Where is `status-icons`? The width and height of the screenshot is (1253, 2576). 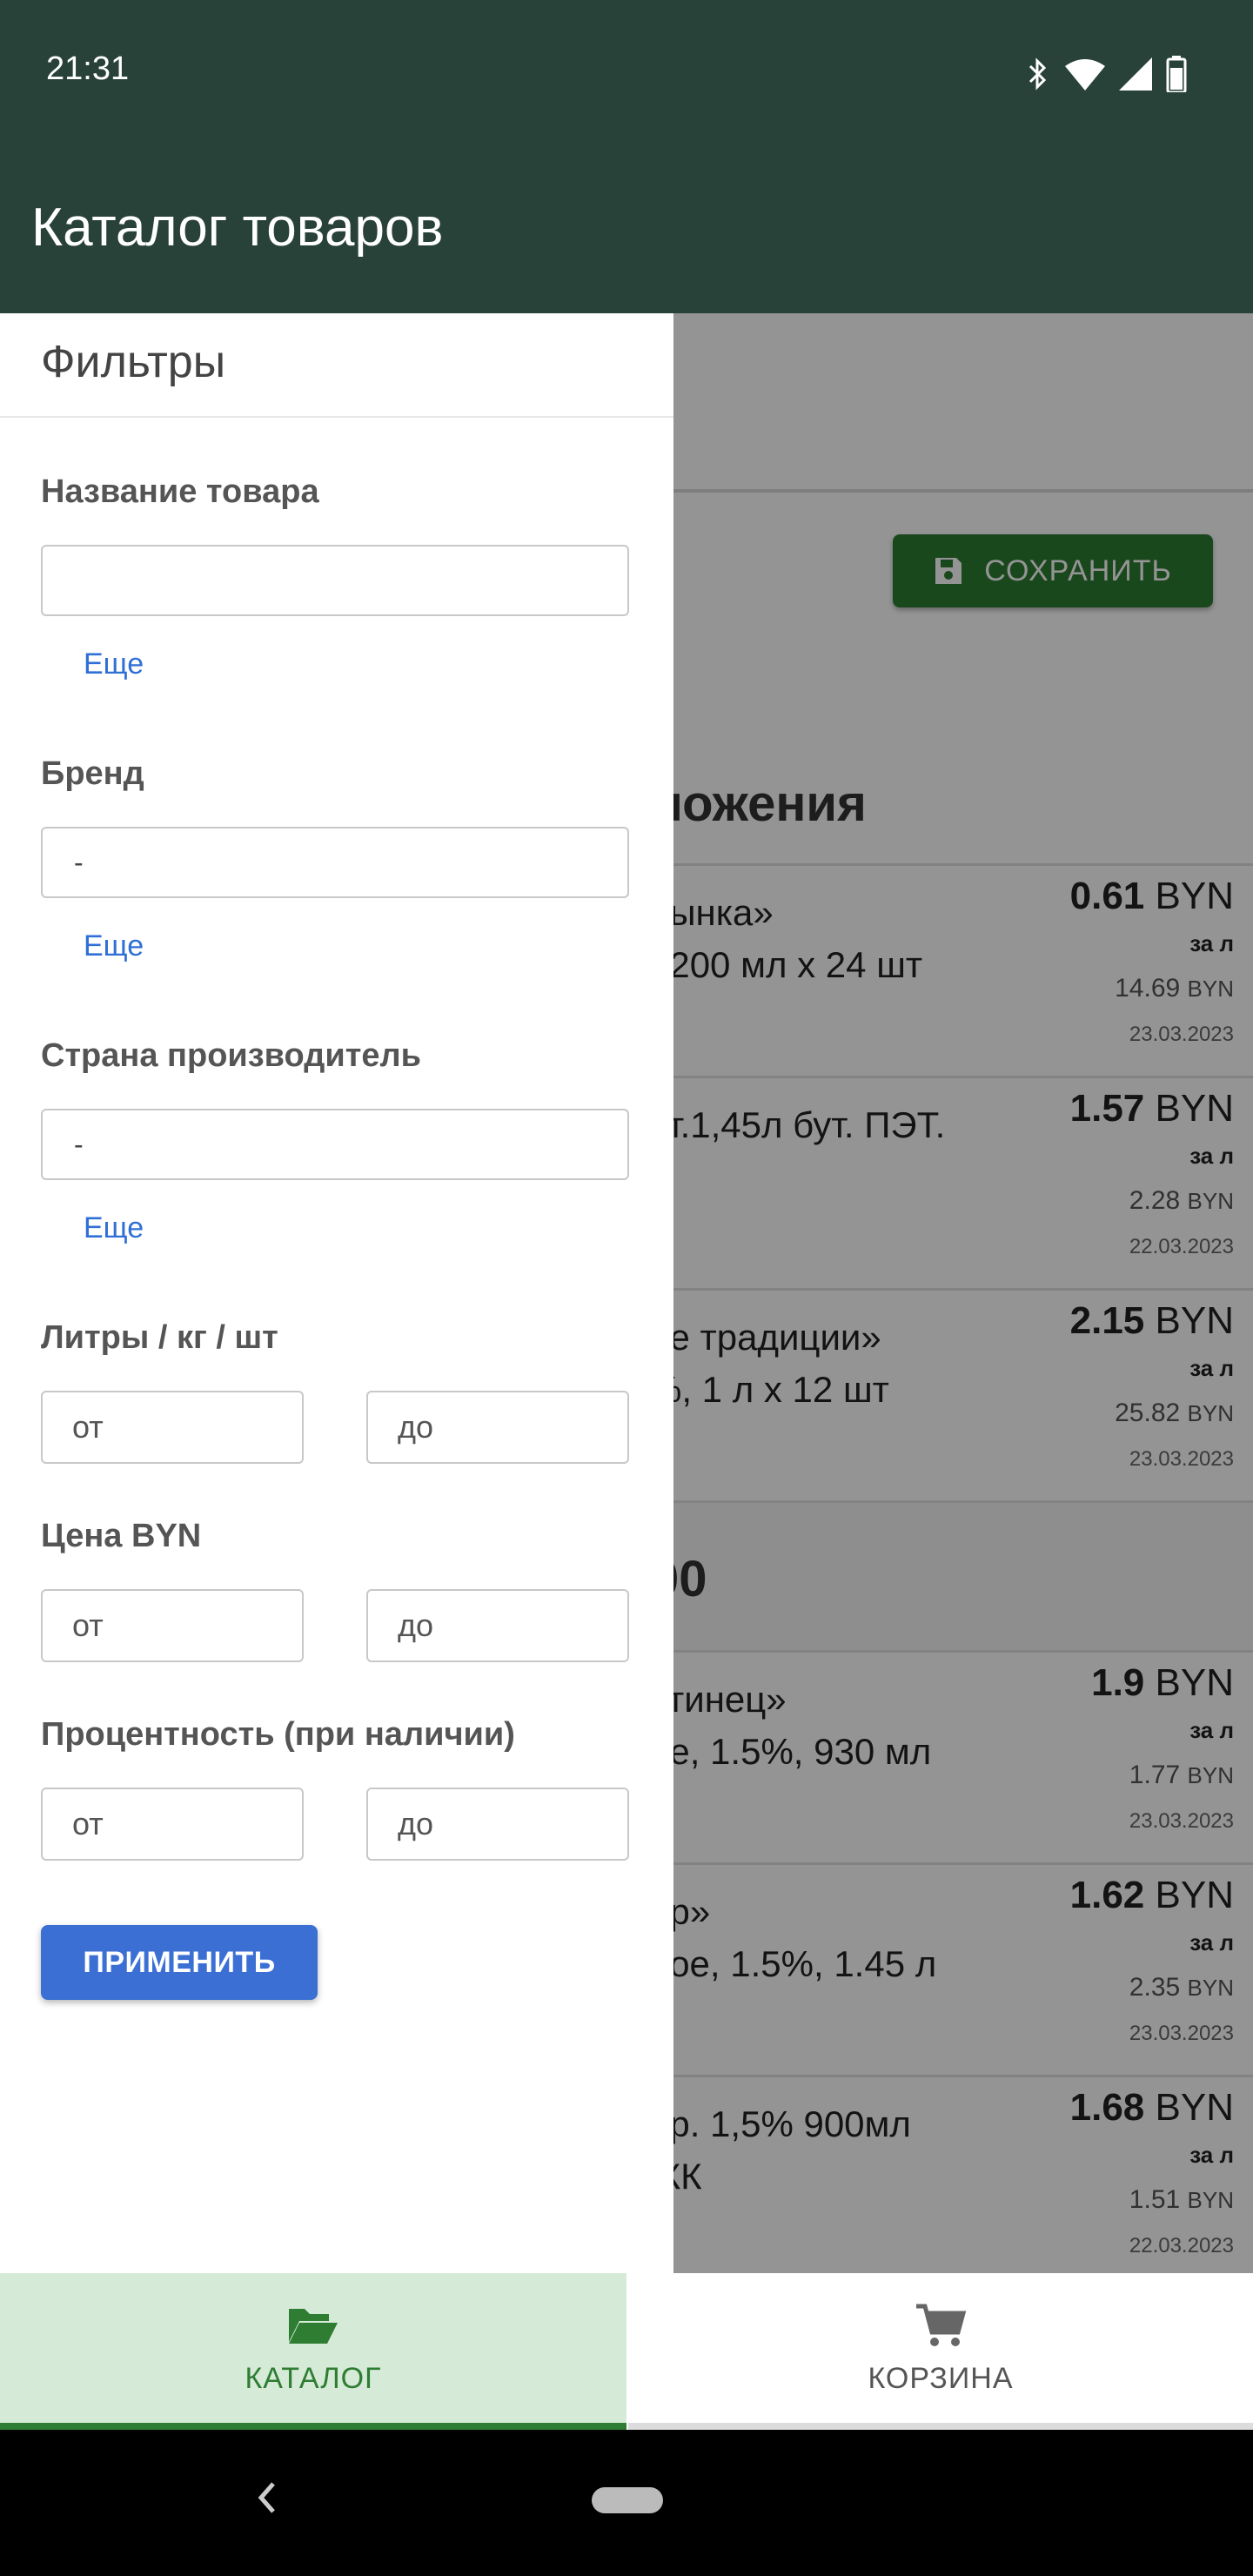 status-icons is located at coordinates (1106, 74).